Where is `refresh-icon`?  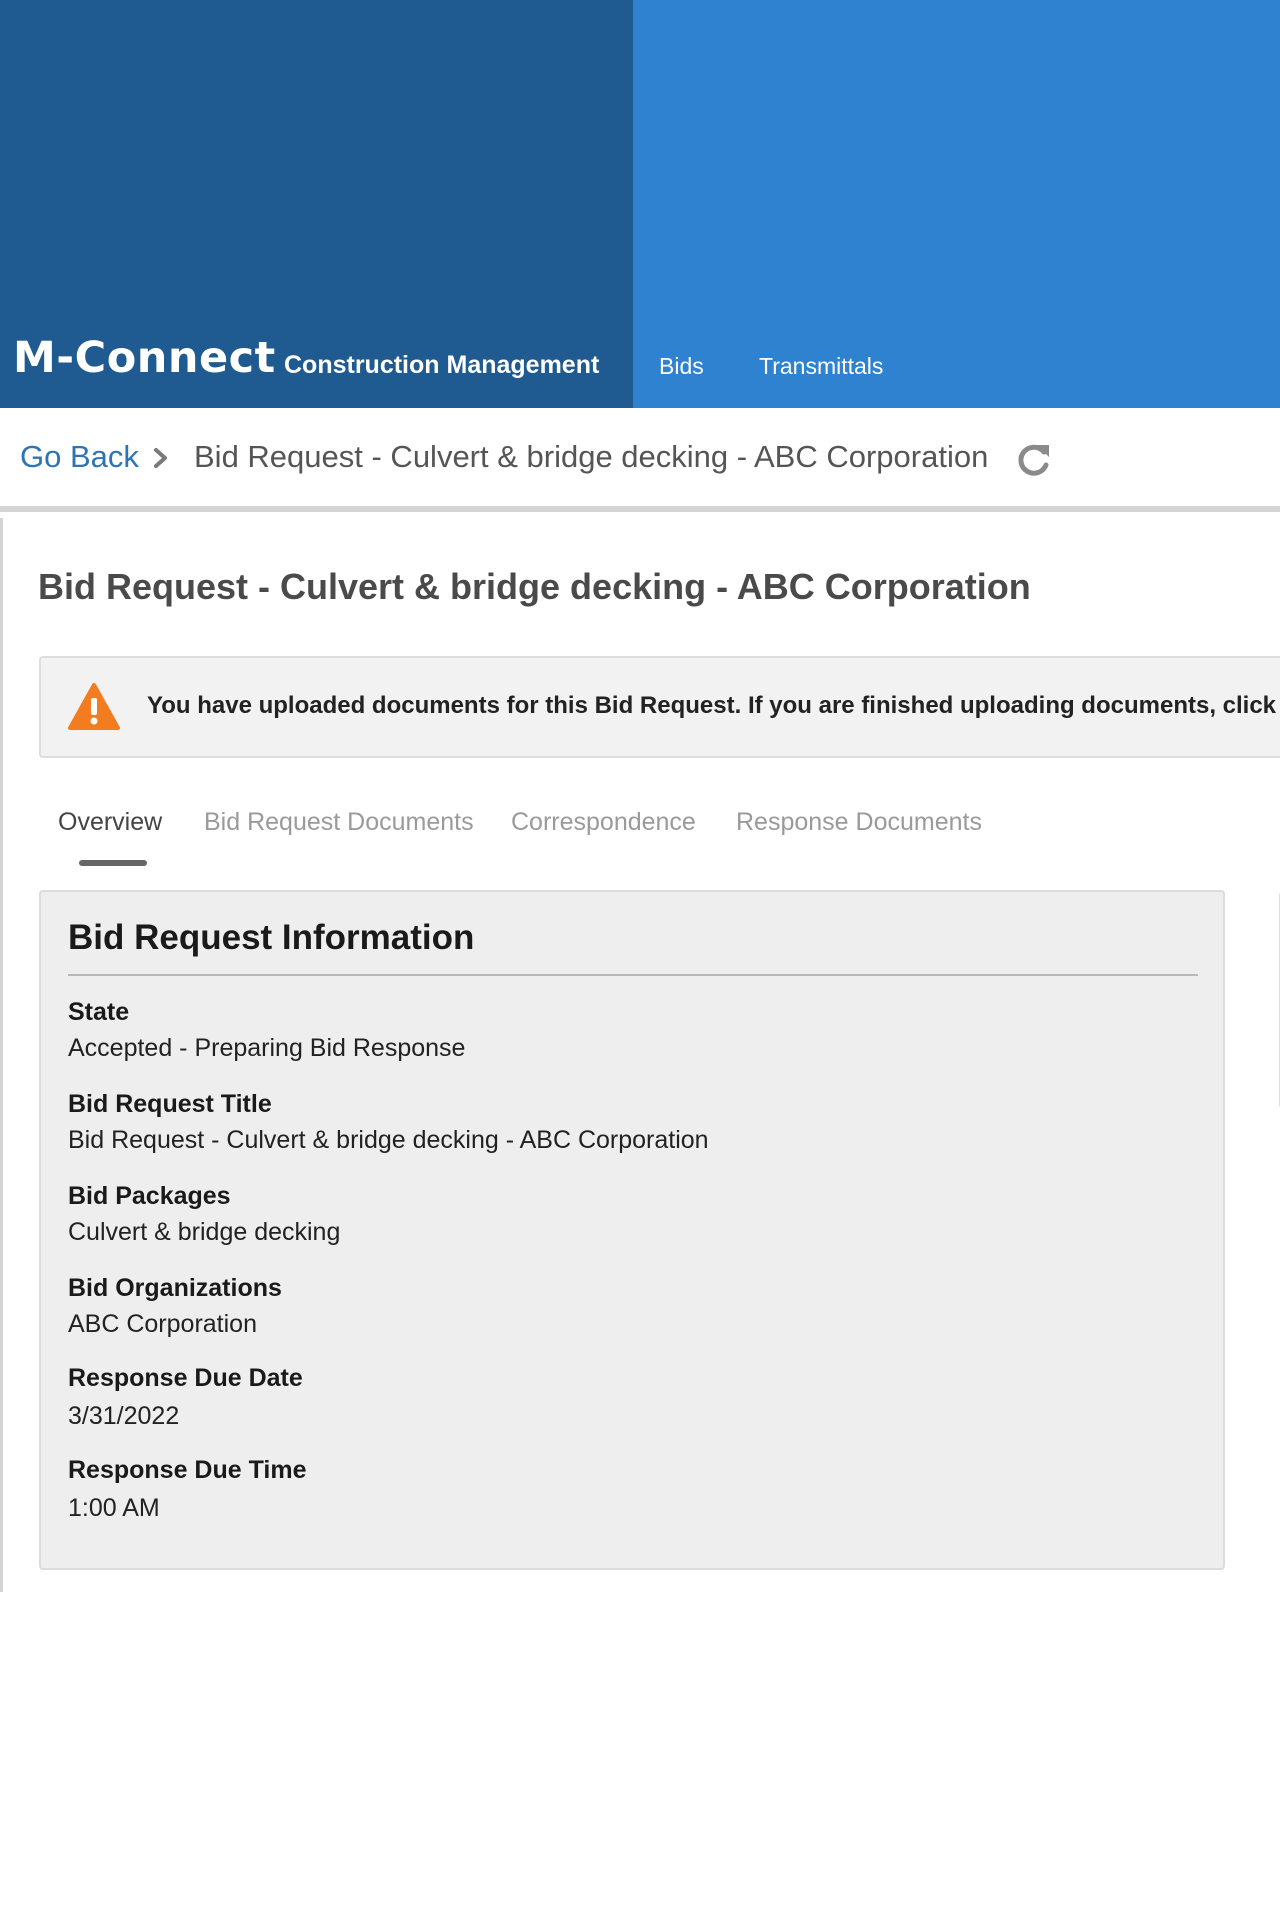
refresh-icon is located at coordinates (1033, 460).